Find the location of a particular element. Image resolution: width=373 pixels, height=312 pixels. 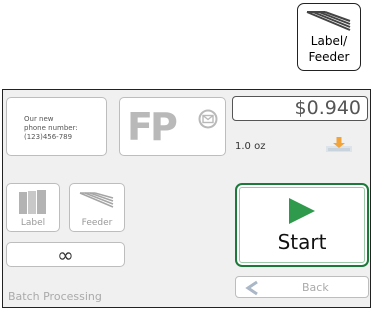

play-icon is located at coordinates (302, 211).